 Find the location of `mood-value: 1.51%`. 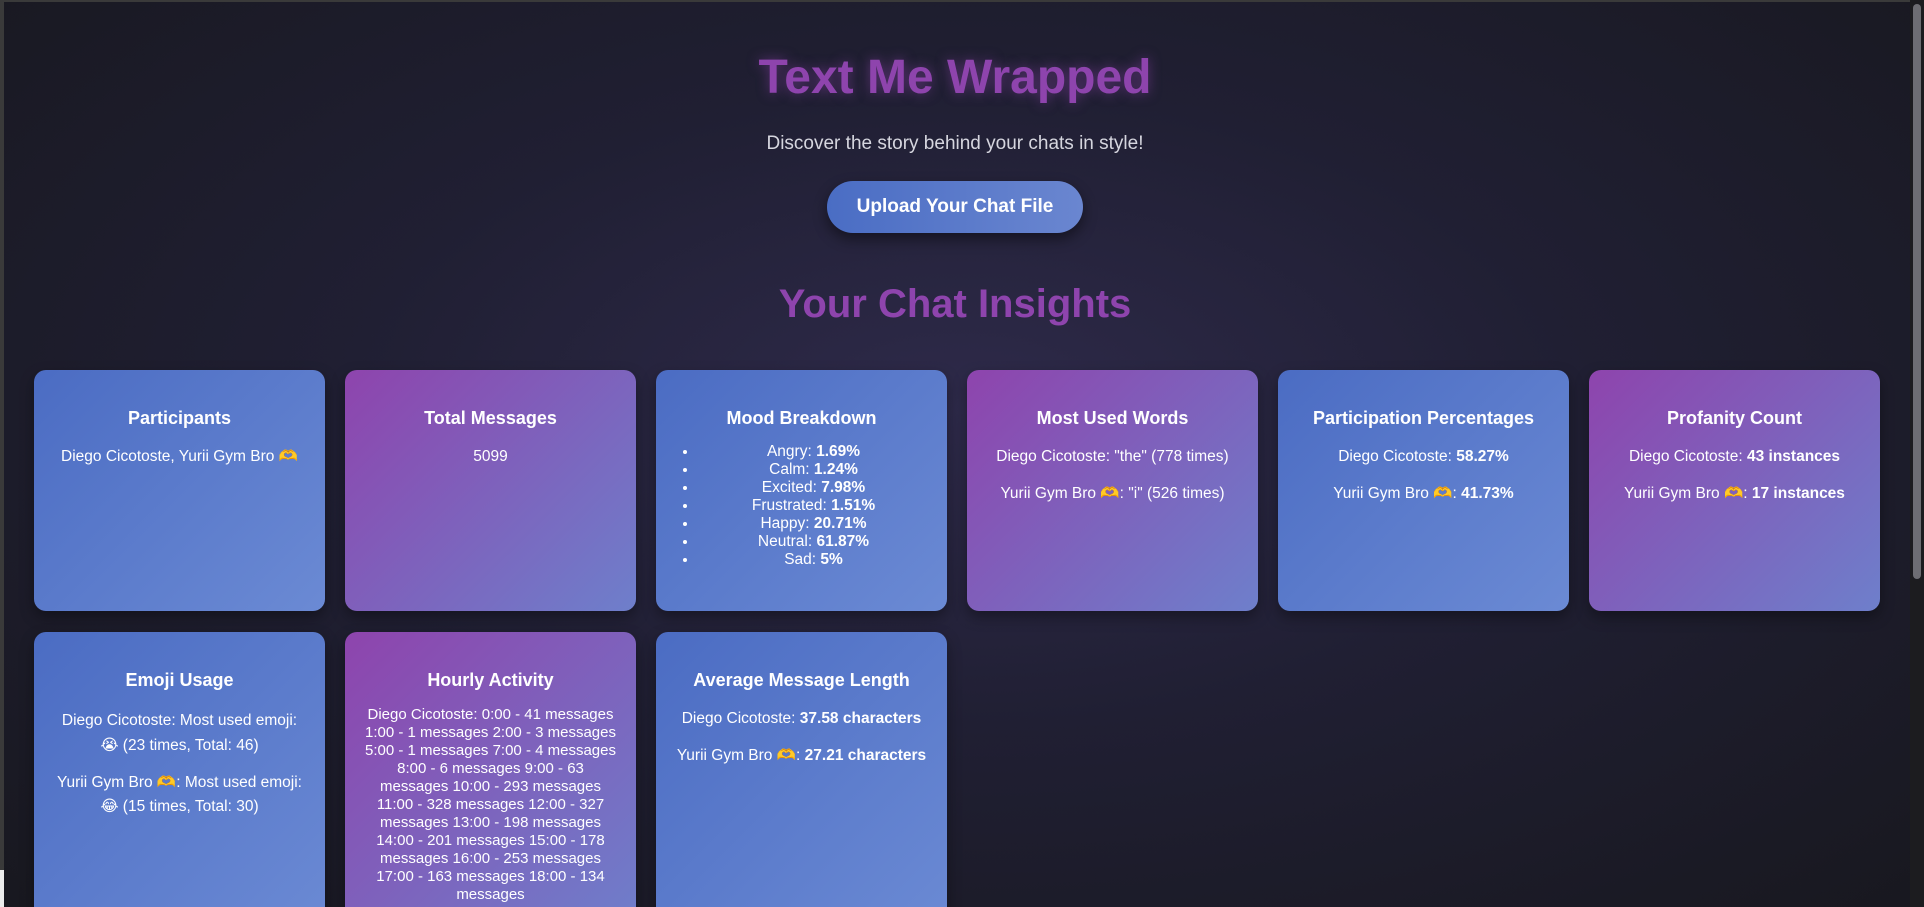

mood-value: 1.51% is located at coordinates (853, 505).